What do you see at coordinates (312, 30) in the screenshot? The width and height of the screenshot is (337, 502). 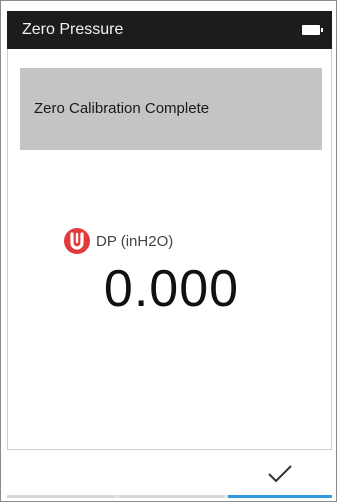 I see `battery-icon` at bounding box center [312, 30].